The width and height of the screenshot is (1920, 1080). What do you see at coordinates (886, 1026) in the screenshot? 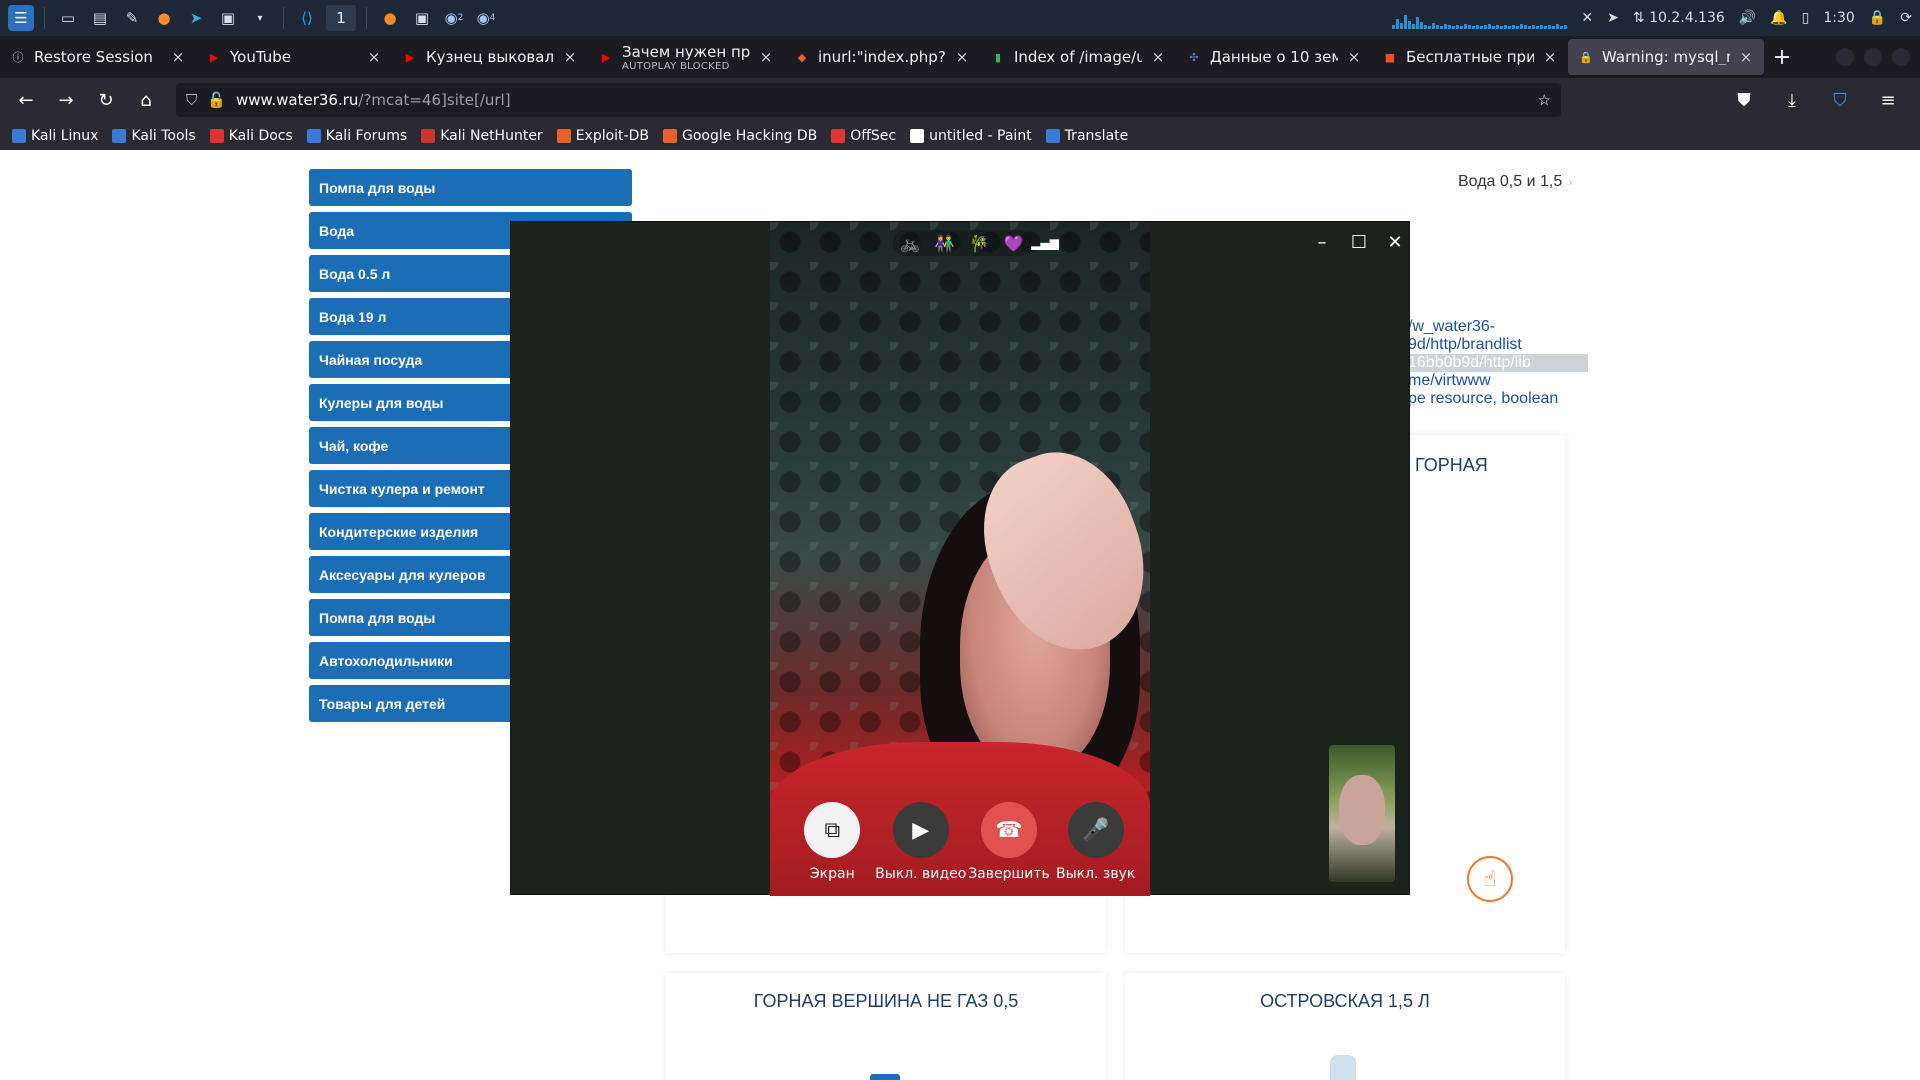
I see `product-card: ГОРНАЯ ВЕРШИНА НЕ ГАЗ 0,5` at bounding box center [886, 1026].